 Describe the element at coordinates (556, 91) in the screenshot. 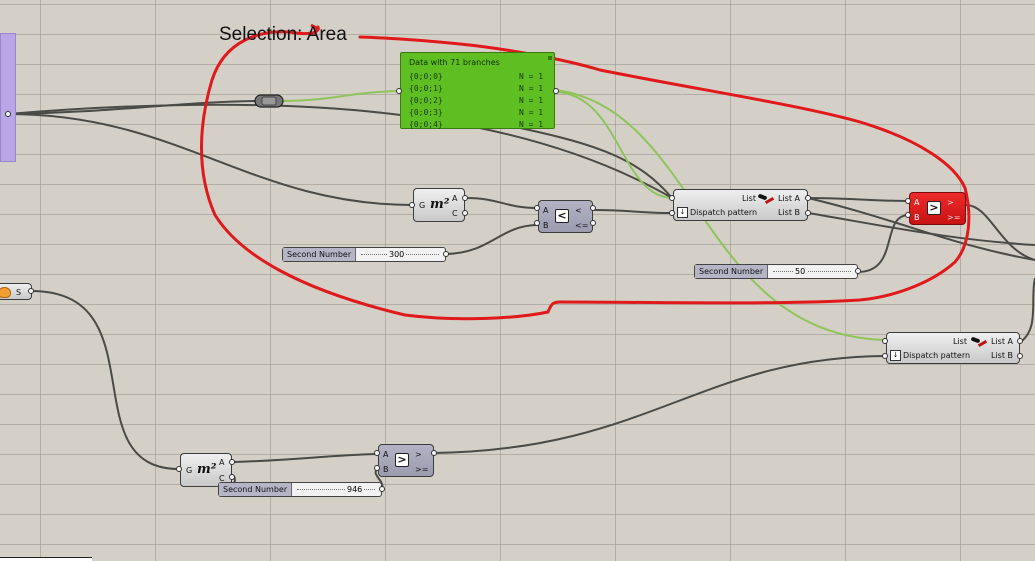

I see `panel-output-port` at that location.